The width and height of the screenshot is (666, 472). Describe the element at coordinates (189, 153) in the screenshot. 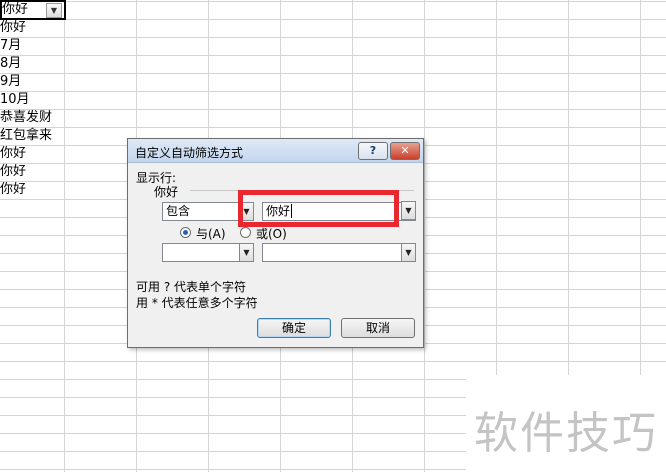

I see `dialog-title: 自定义自动筛选方式` at that location.